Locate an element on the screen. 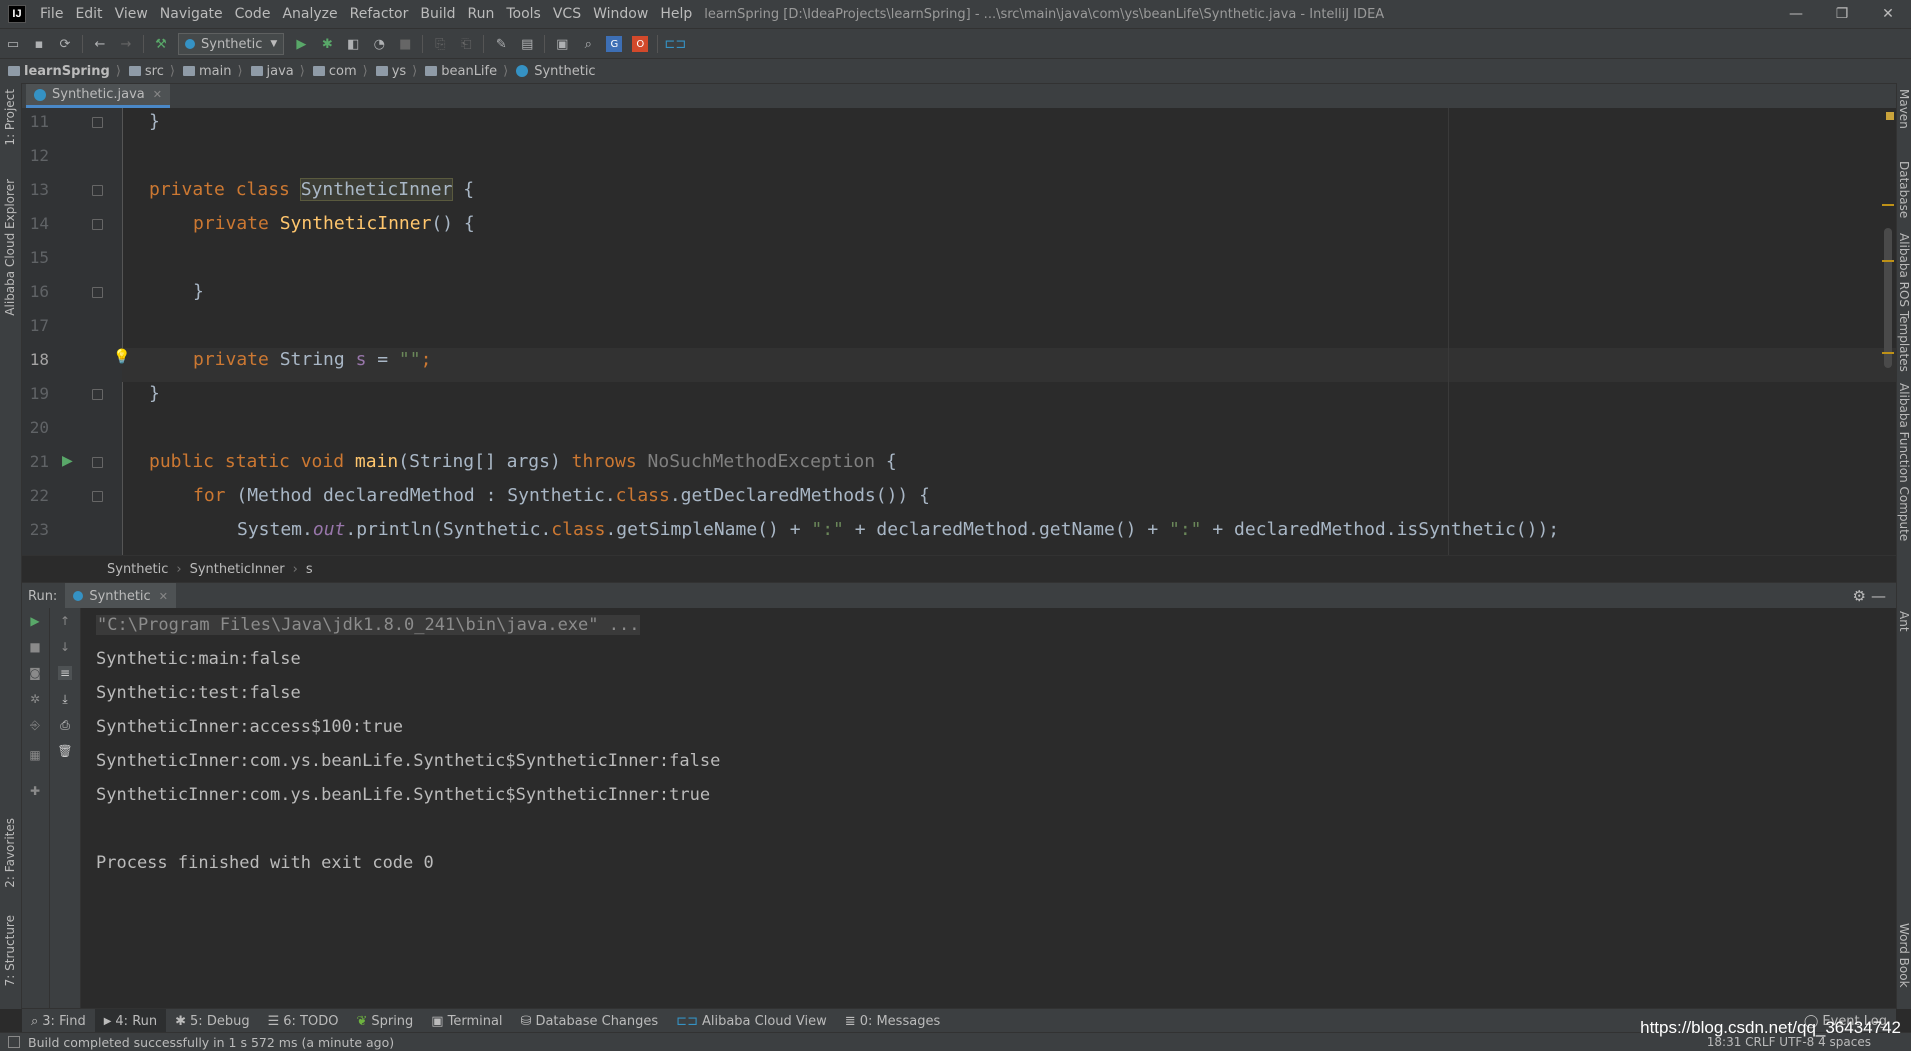 The width and height of the screenshot is (1911, 1051). tab-find: ⌕ 3: Find is located at coordinates (58, 1021).